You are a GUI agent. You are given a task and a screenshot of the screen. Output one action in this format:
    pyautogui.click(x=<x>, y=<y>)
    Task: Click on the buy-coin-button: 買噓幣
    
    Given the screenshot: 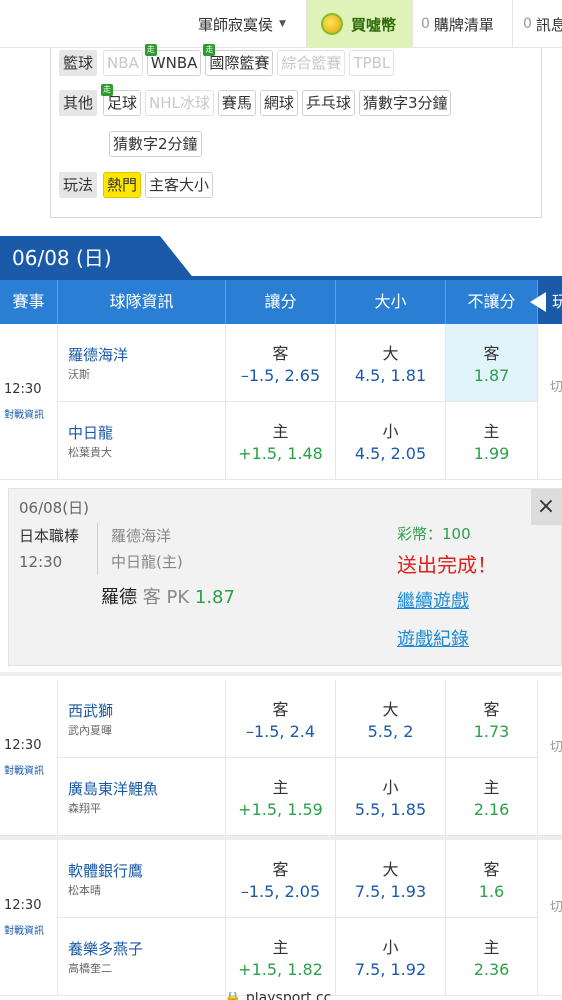 What is the action you would take?
    pyautogui.click(x=359, y=24)
    